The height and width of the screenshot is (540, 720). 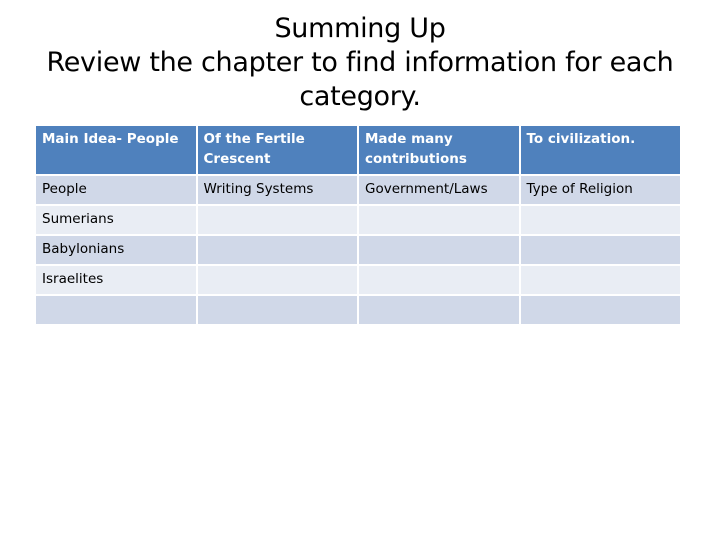 I want to click on title-line-3: category., so click(x=360, y=96).